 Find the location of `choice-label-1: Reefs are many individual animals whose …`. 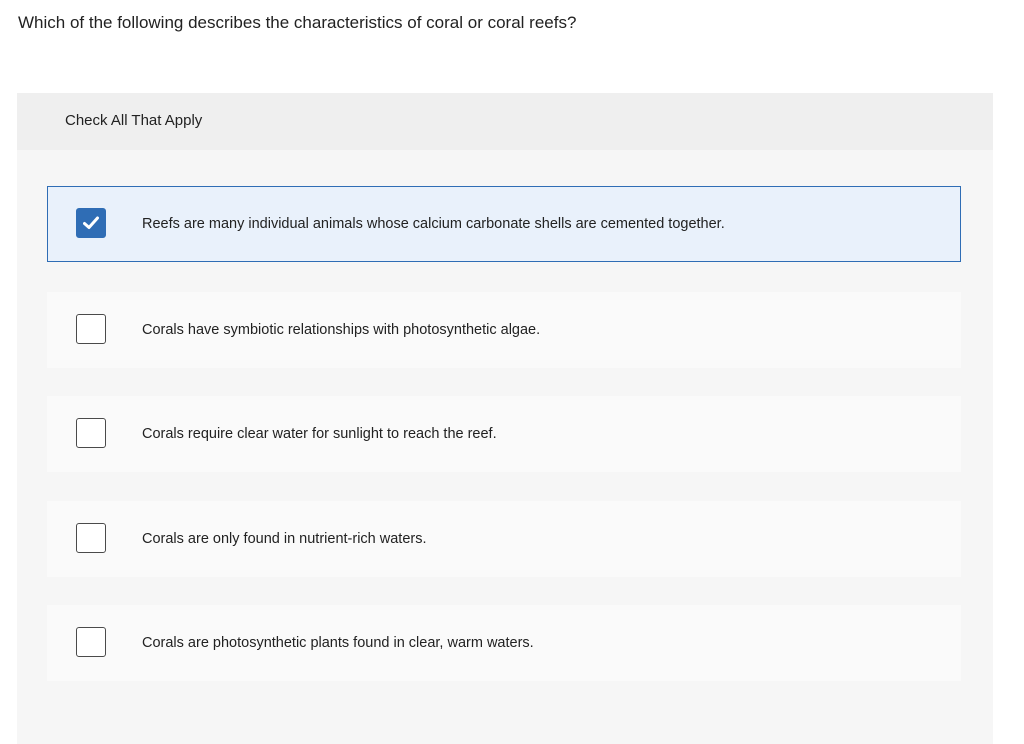

choice-label-1: Reefs are many individual animals whose … is located at coordinates (433, 224).